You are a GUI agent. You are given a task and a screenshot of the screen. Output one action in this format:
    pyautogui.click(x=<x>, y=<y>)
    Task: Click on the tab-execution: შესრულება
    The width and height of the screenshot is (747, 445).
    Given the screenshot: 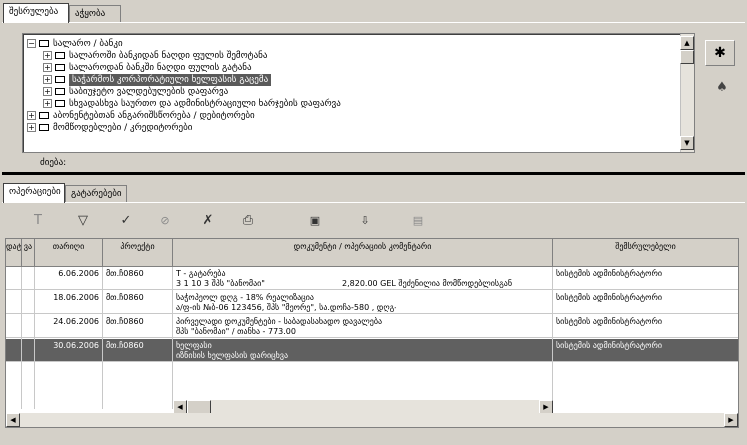 What is the action you would take?
    pyautogui.click(x=36, y=13)
    